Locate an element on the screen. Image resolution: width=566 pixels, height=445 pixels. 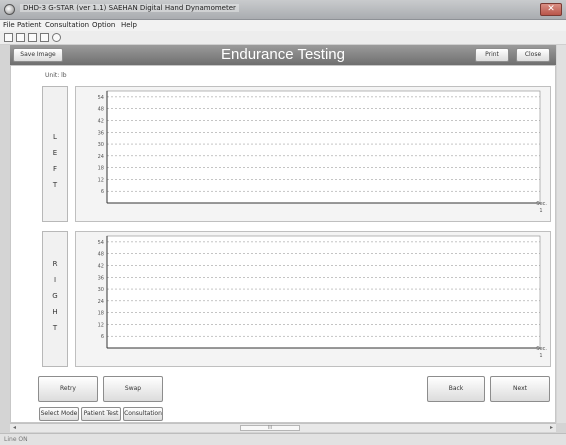
right-letter: R is located at coordinates (55, 264).